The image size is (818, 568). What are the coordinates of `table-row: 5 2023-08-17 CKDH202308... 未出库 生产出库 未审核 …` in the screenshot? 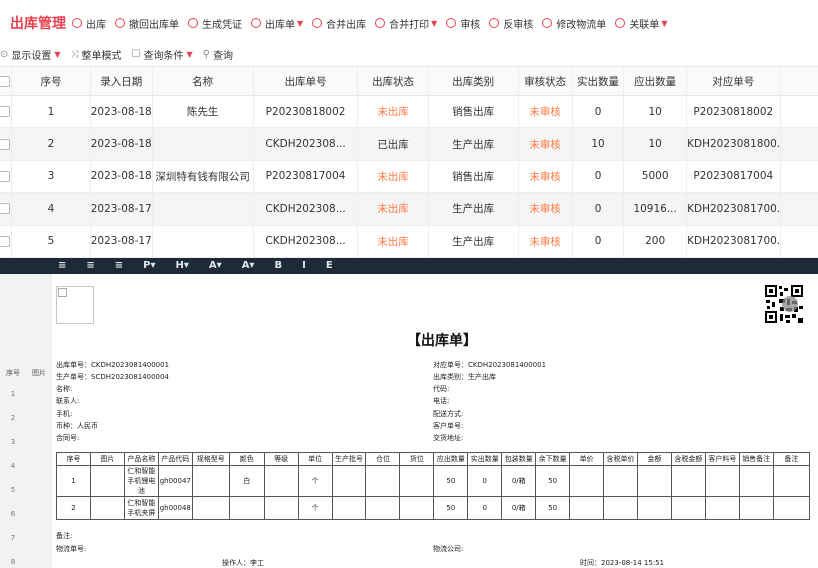 It's located at (409, 241).